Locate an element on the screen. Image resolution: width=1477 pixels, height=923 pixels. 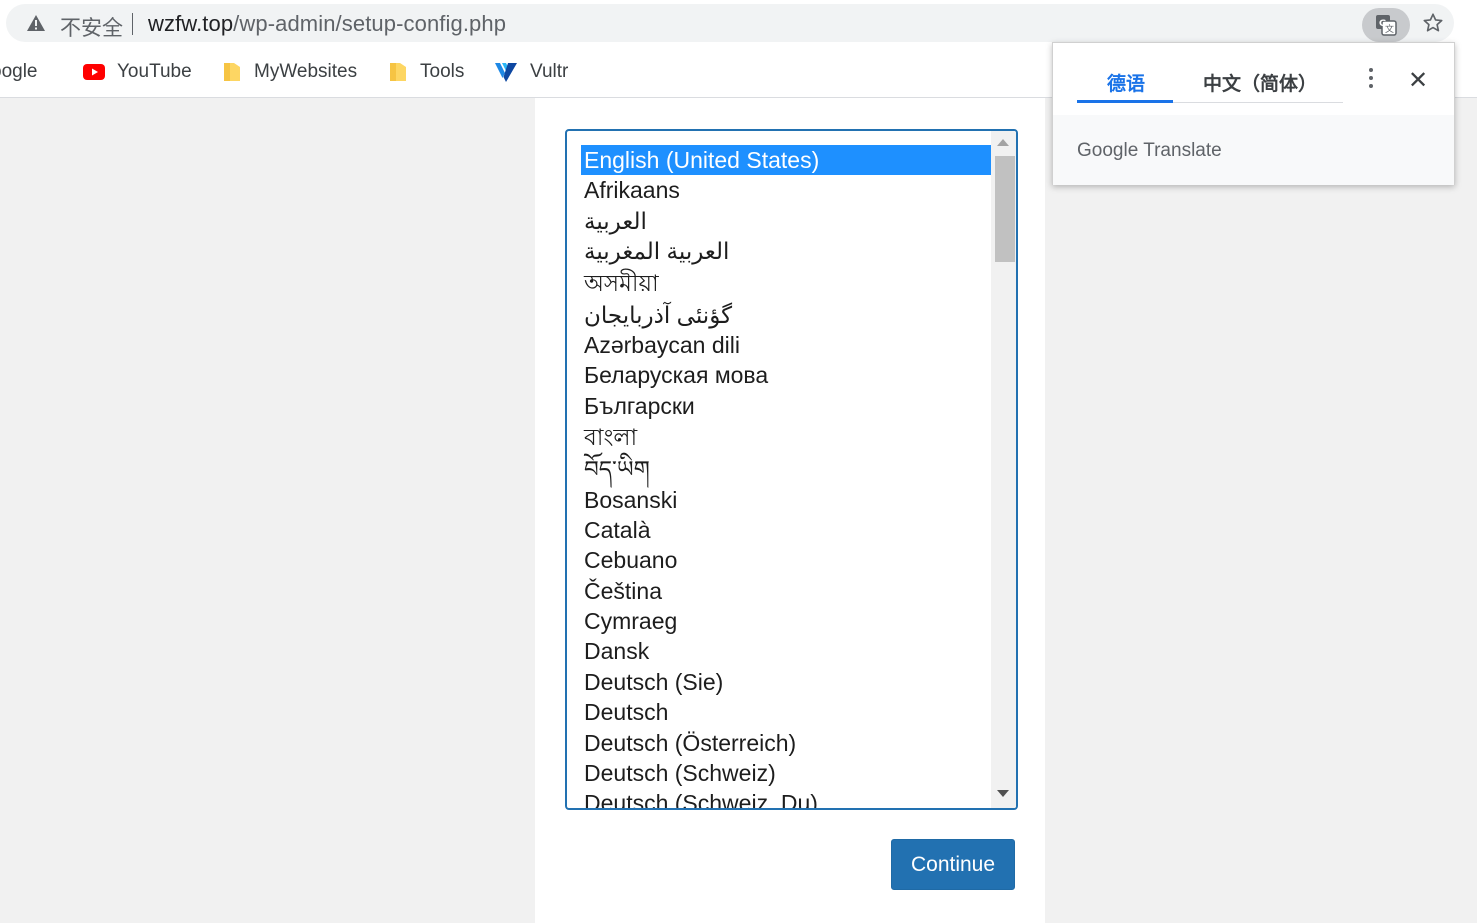
bookmark-star-icon is located at coordinates (1433, 23).